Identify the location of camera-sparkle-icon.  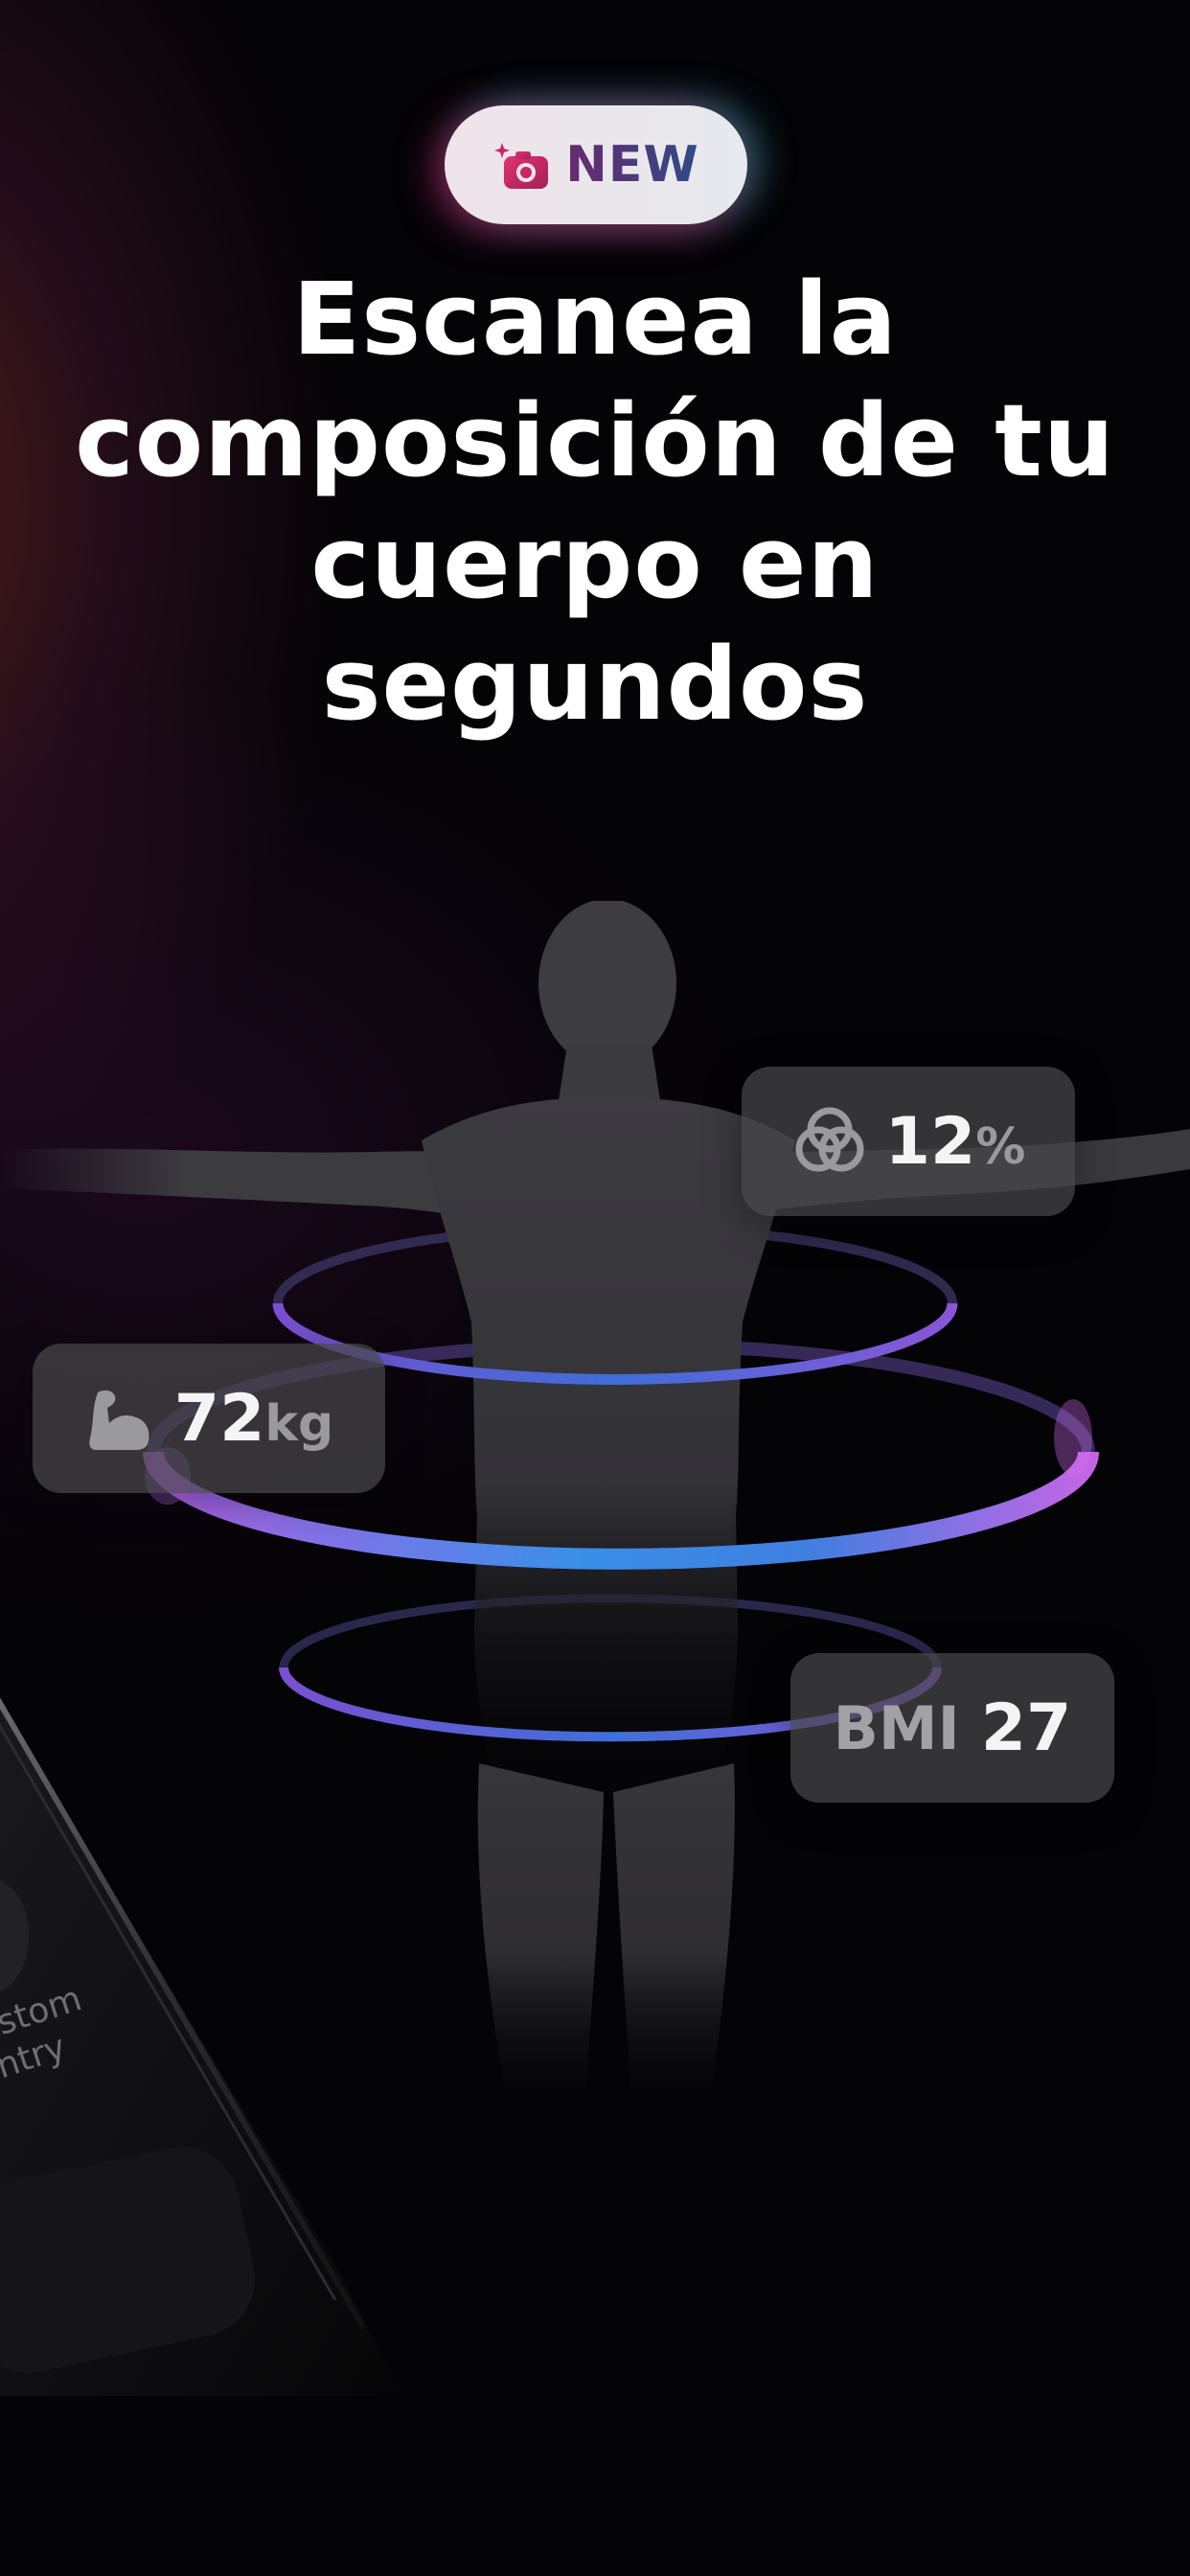
(522, 165).